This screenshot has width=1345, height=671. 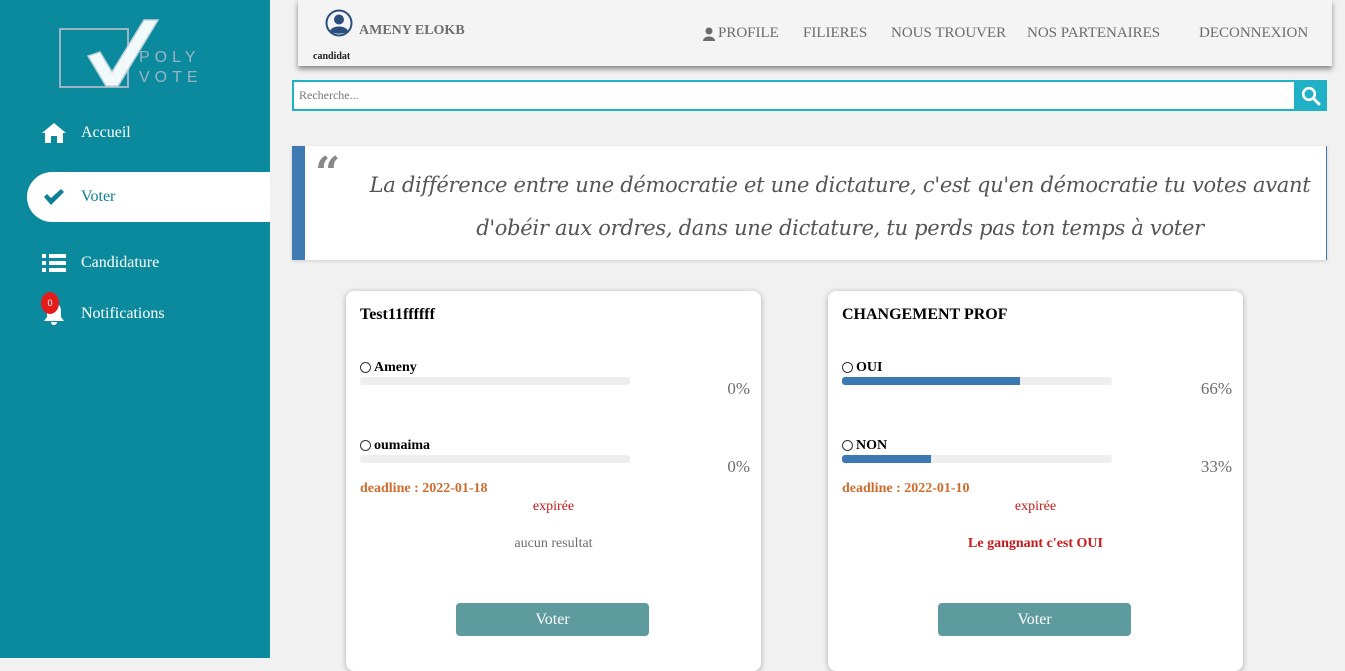 What do you see at coordinates (794, 95) in the screenshot?
I see `search-input` at bounding box center [794, 95].